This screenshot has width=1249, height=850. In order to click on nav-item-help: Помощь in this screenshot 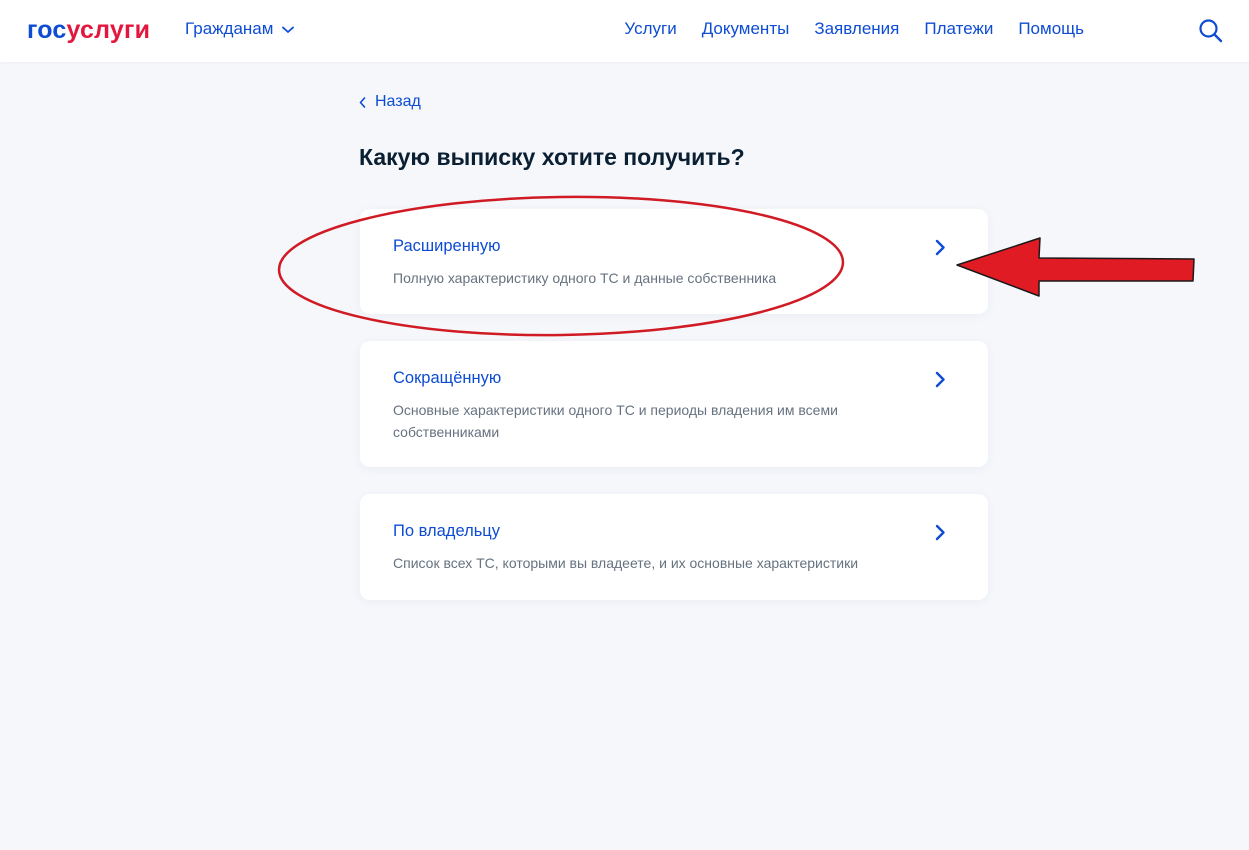, I will do `click(1051, 29)`.